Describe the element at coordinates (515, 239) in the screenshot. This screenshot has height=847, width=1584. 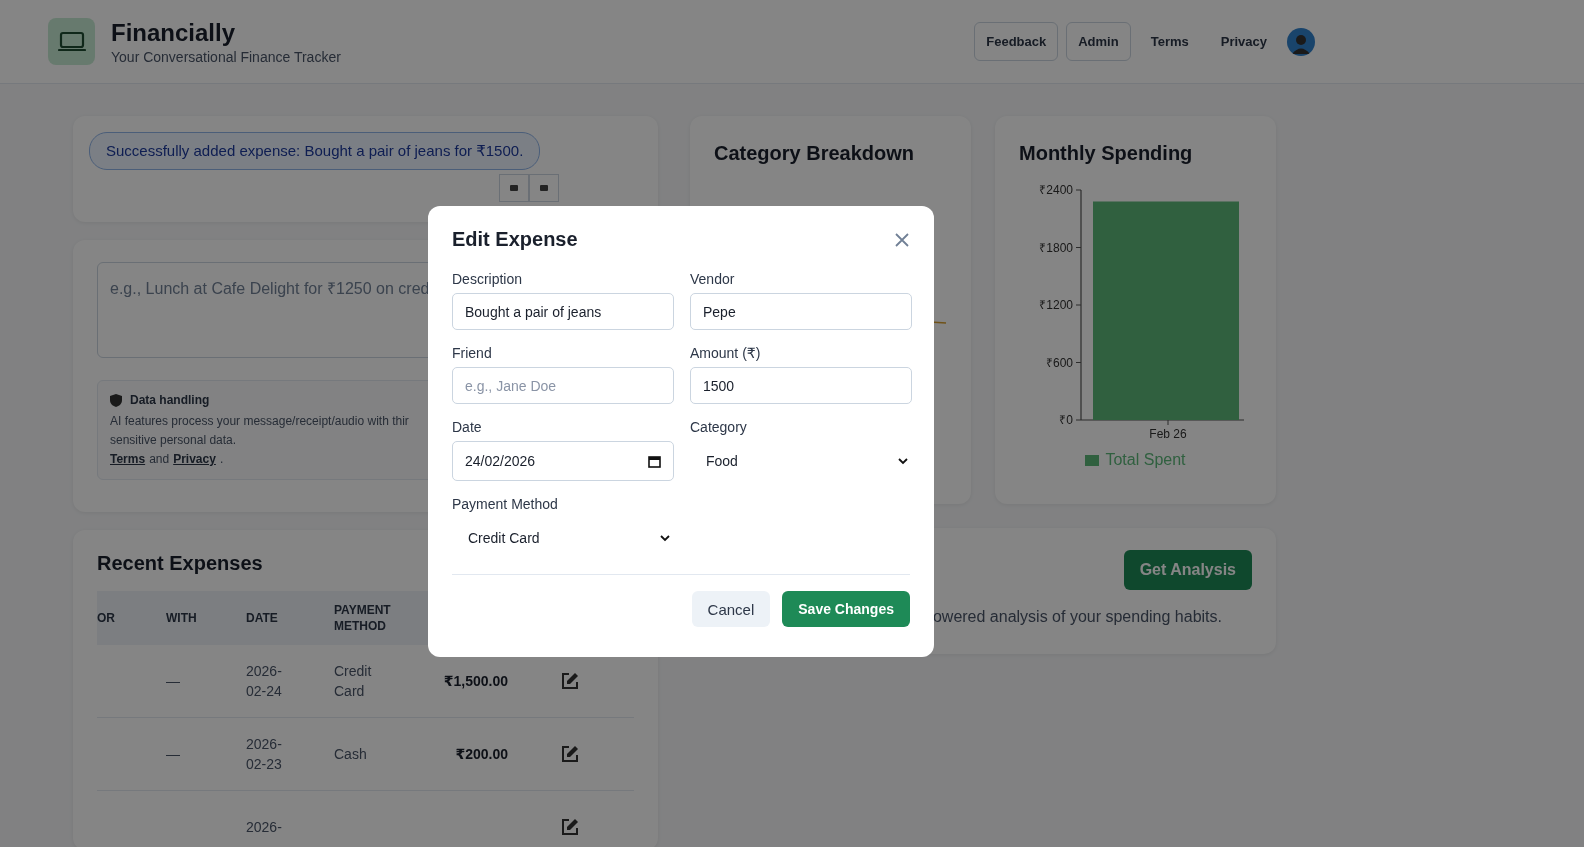
I see `dialog-title: Edit Expense` at that location.